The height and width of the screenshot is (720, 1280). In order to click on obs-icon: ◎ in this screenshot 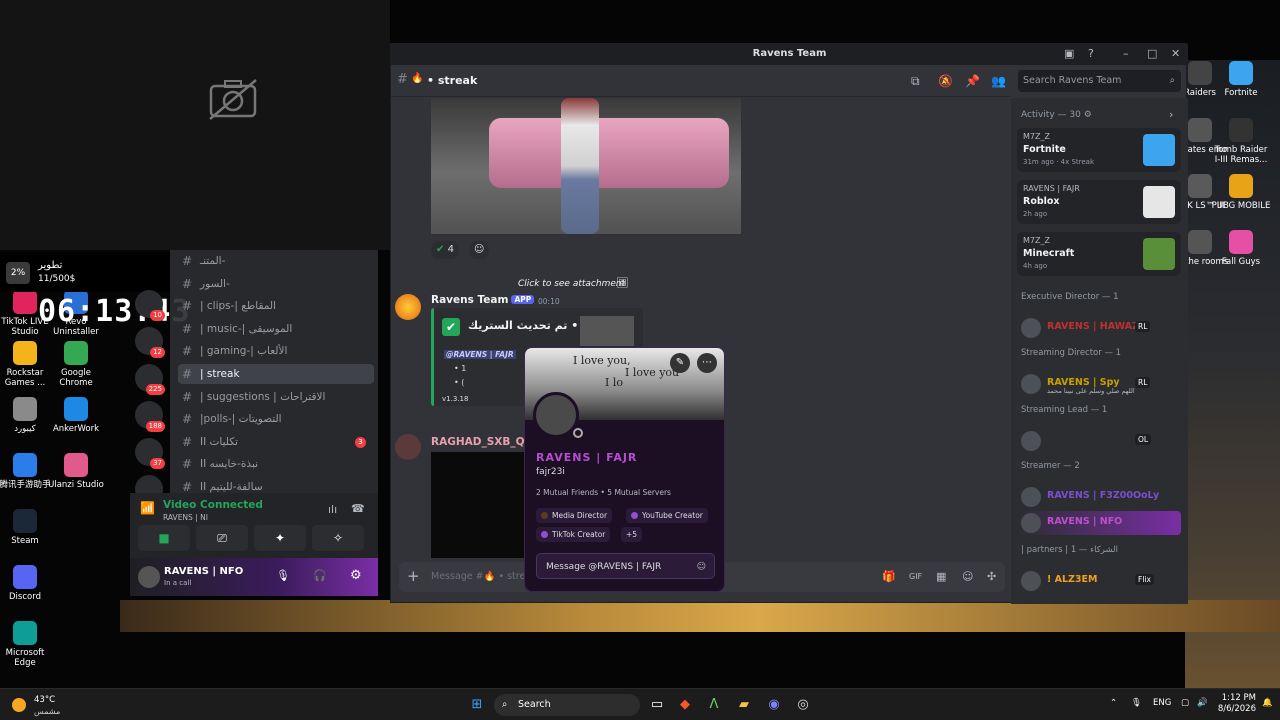, I will do `click(803, 705)`.